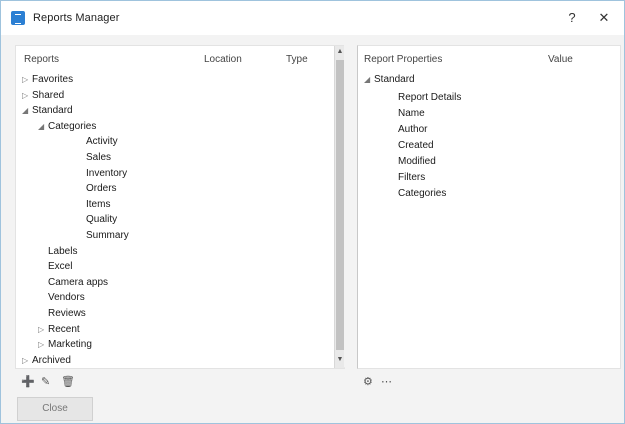 This screenshot has height=424, width=625. Describe the element at coordinates (28, 381) in the screenshot. I see `add-icon: ➕` at that location.